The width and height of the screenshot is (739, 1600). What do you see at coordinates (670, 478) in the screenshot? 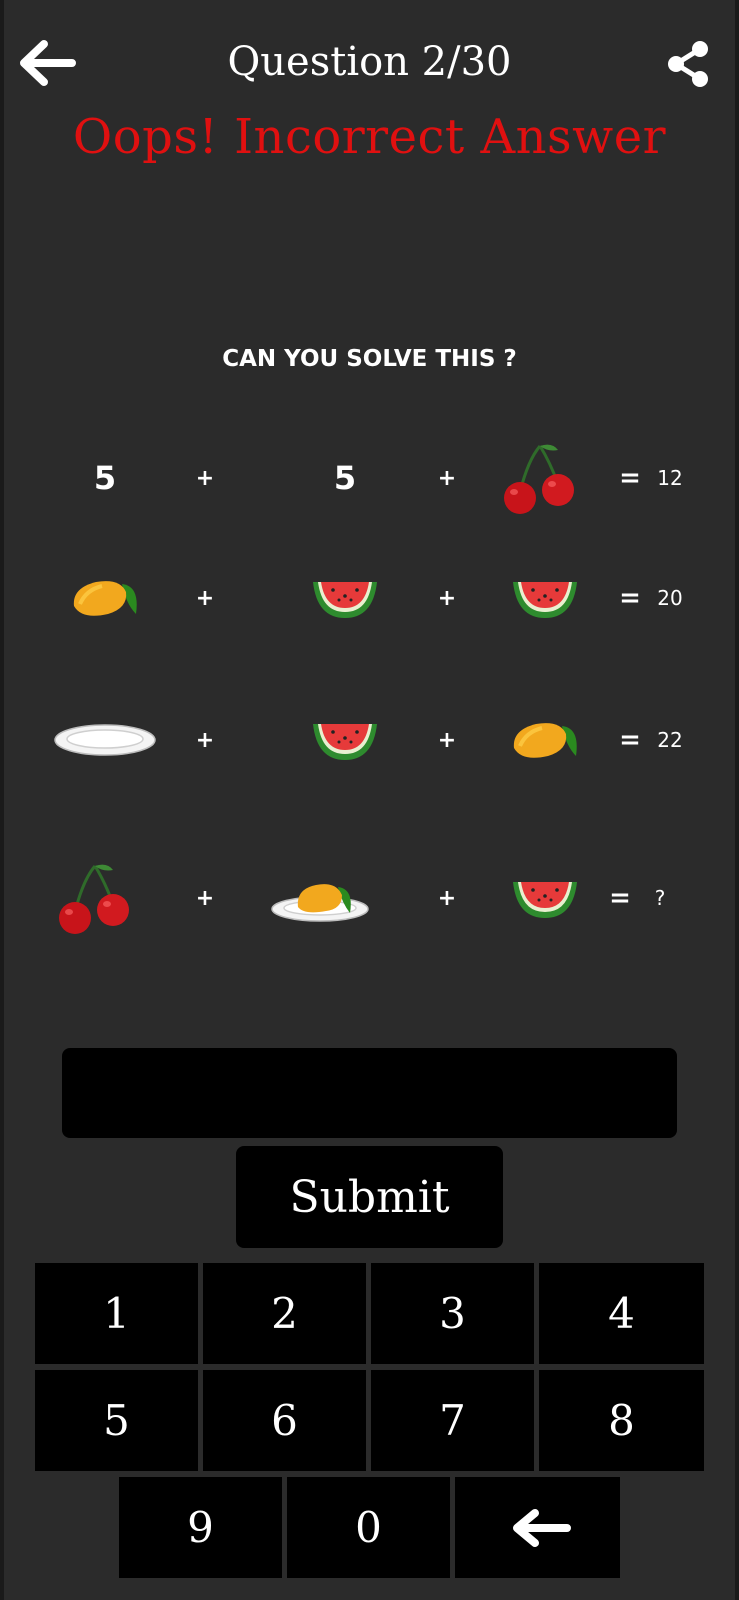
I see `equation-result: 12` at bounding box center [670, 478].